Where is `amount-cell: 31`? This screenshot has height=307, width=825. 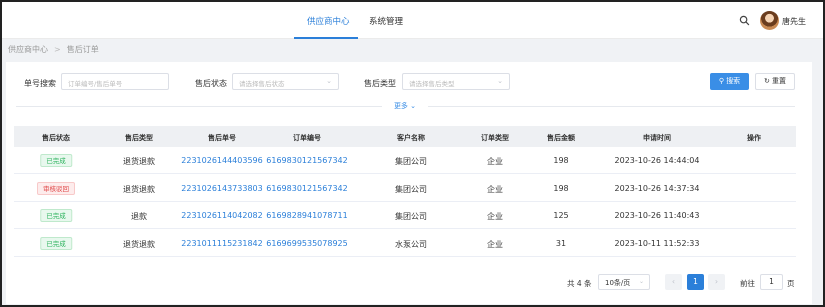
amount-cell: 31 is located at coordinates (561, 243).